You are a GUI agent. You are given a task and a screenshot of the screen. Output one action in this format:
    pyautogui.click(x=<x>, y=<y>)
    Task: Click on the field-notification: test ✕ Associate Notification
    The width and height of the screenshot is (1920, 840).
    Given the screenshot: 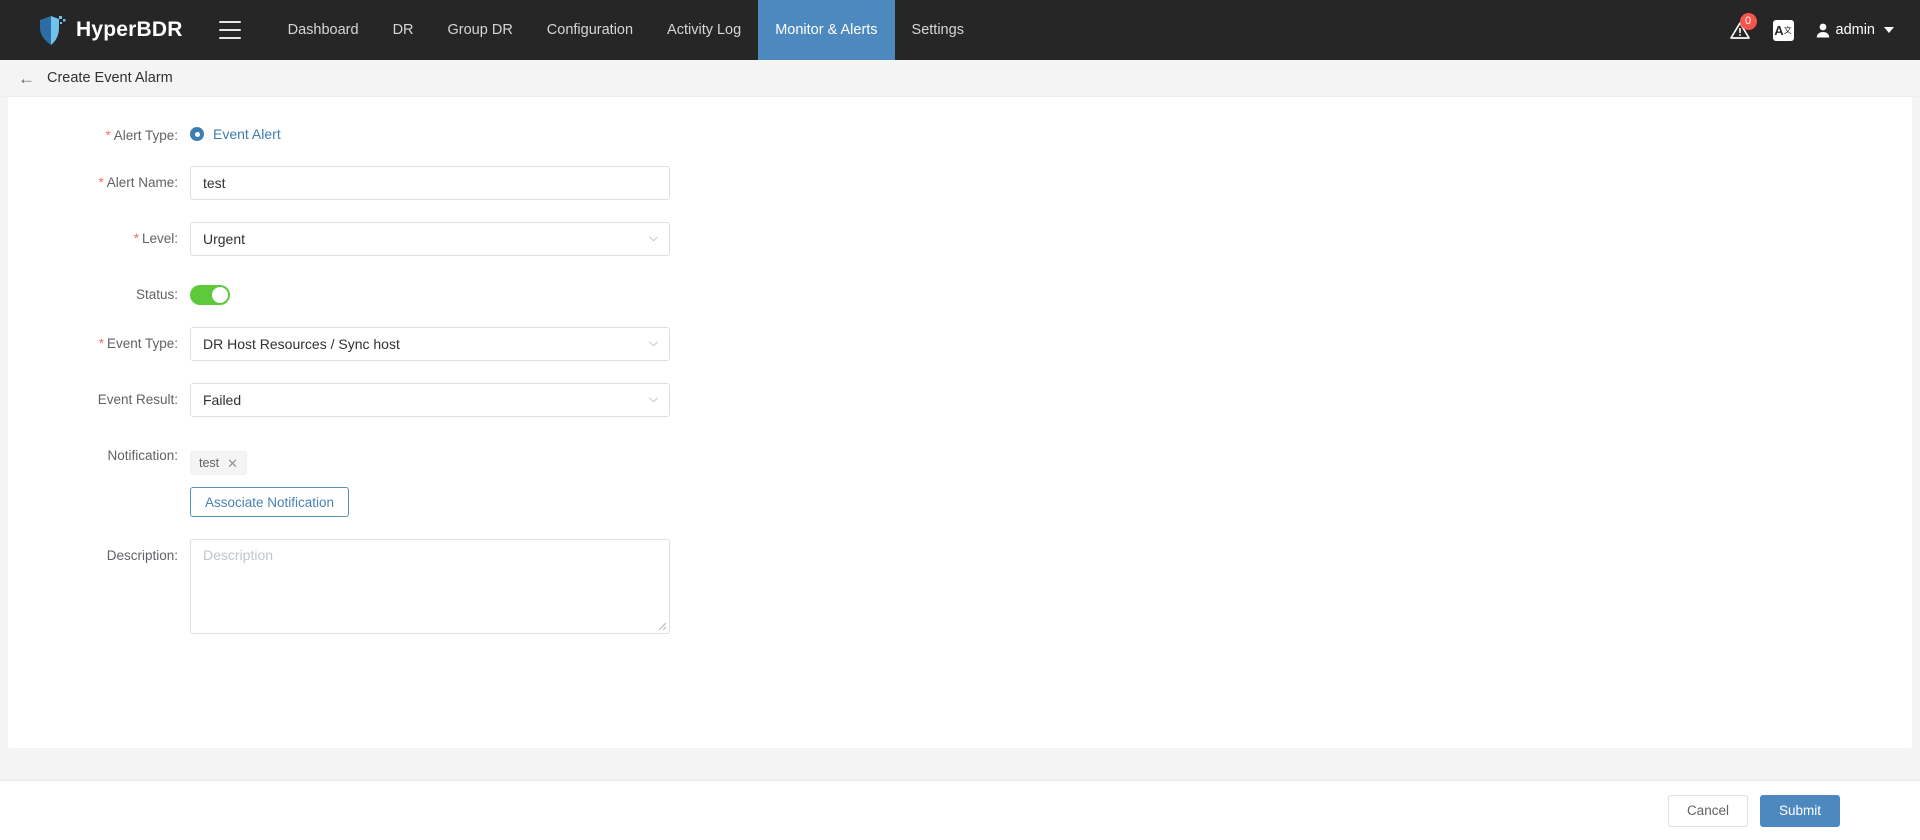 What is the action you would take?
    pyautogui.click(x=1051, y=478)
    